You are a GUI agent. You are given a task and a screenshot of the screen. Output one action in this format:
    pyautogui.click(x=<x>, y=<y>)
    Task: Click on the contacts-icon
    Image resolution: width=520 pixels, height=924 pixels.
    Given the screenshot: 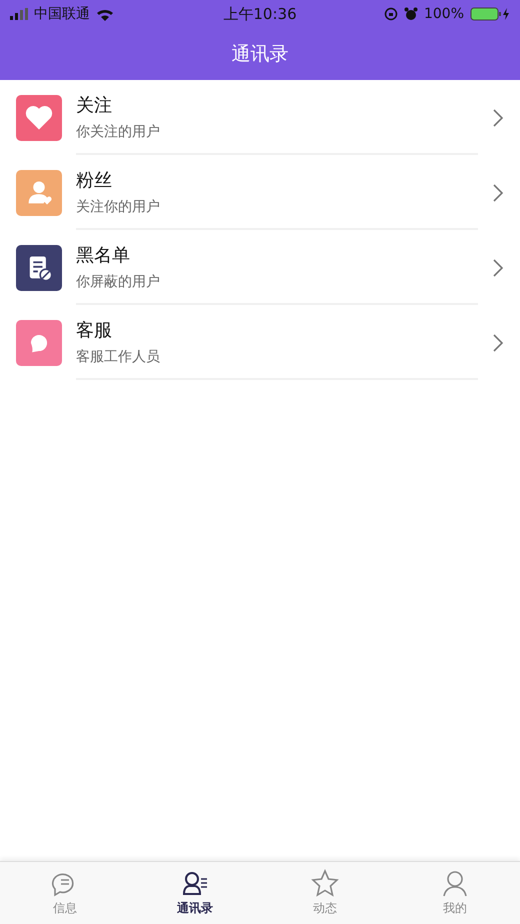 What is the action you would take?
    pyautogui.click(x=195, y=883)
    